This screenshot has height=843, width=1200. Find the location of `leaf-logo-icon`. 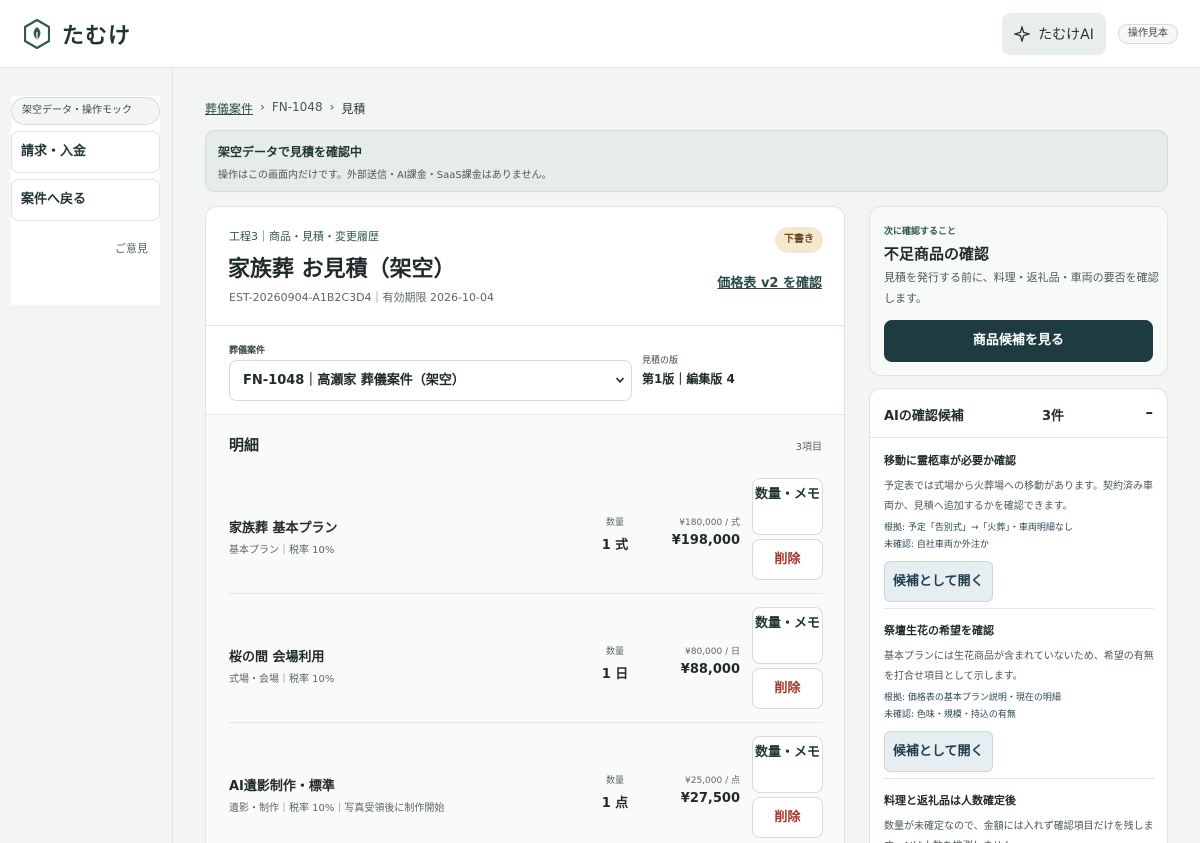

leaf-logo-icon is located at coordinates (37, 34).